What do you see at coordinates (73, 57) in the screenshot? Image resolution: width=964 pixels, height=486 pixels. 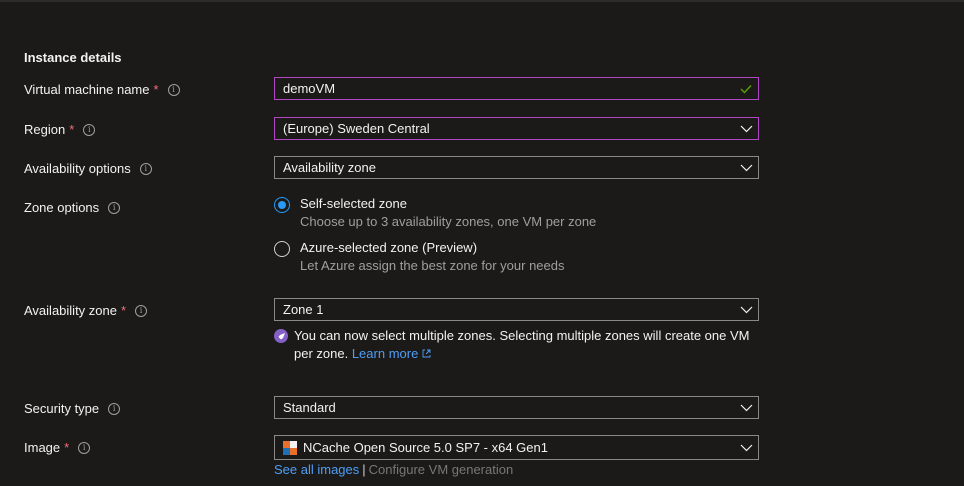 I see `section-title: Instance details` at bounding box center [73, 57].